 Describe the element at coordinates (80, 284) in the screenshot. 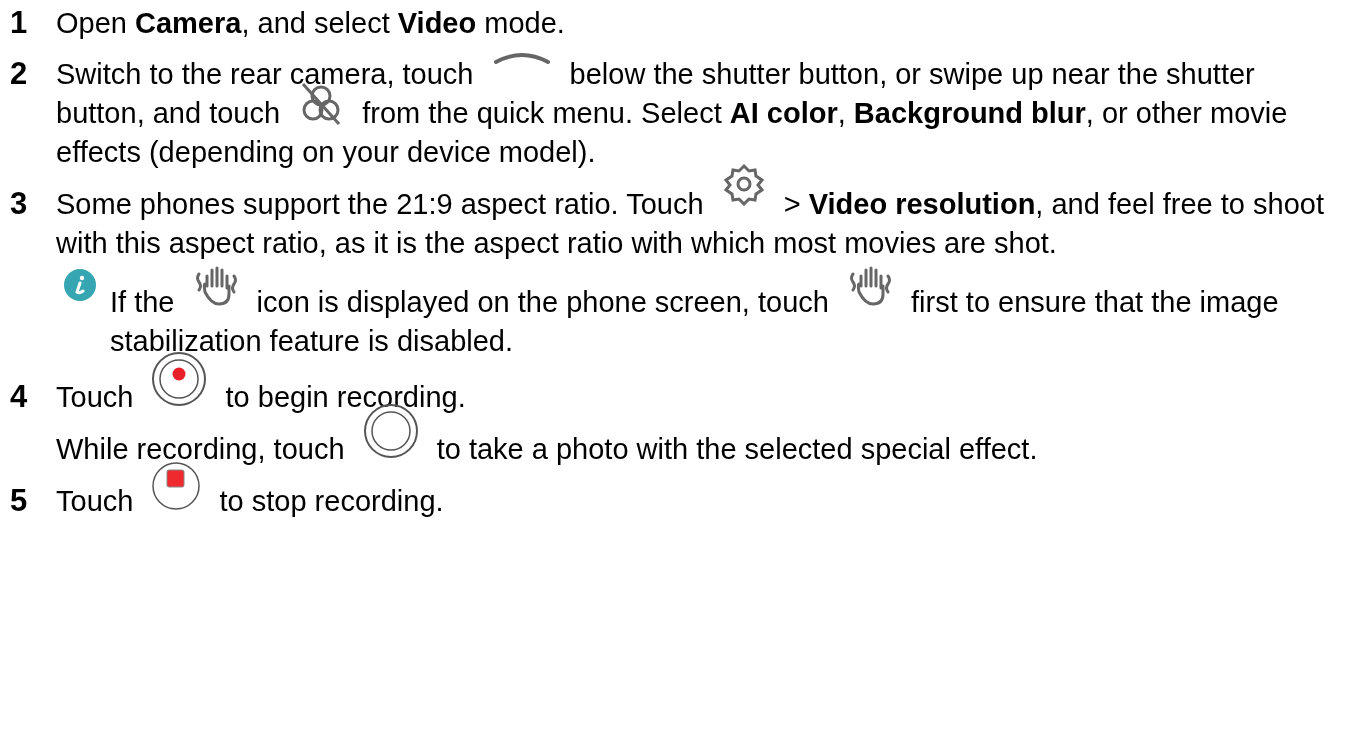

I see `info-icon` at that location.